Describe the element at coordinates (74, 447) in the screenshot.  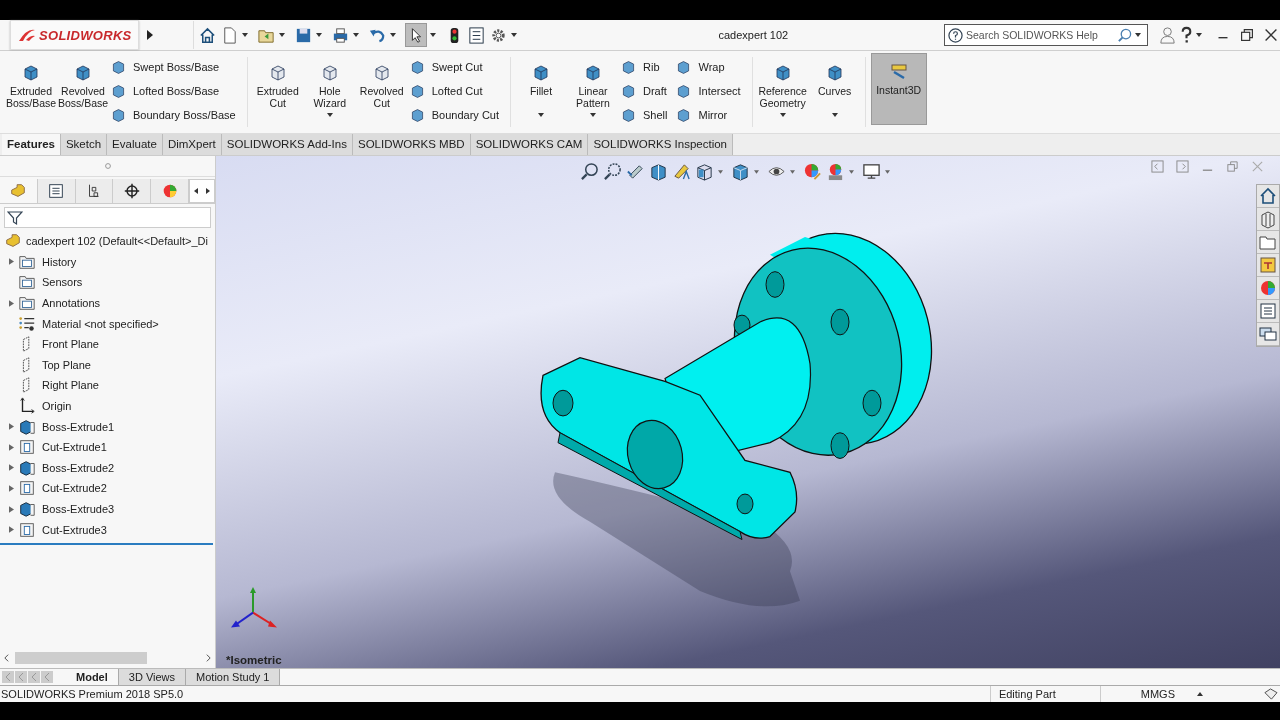
I see `tree-item: Cut-Extrude1` at that location.